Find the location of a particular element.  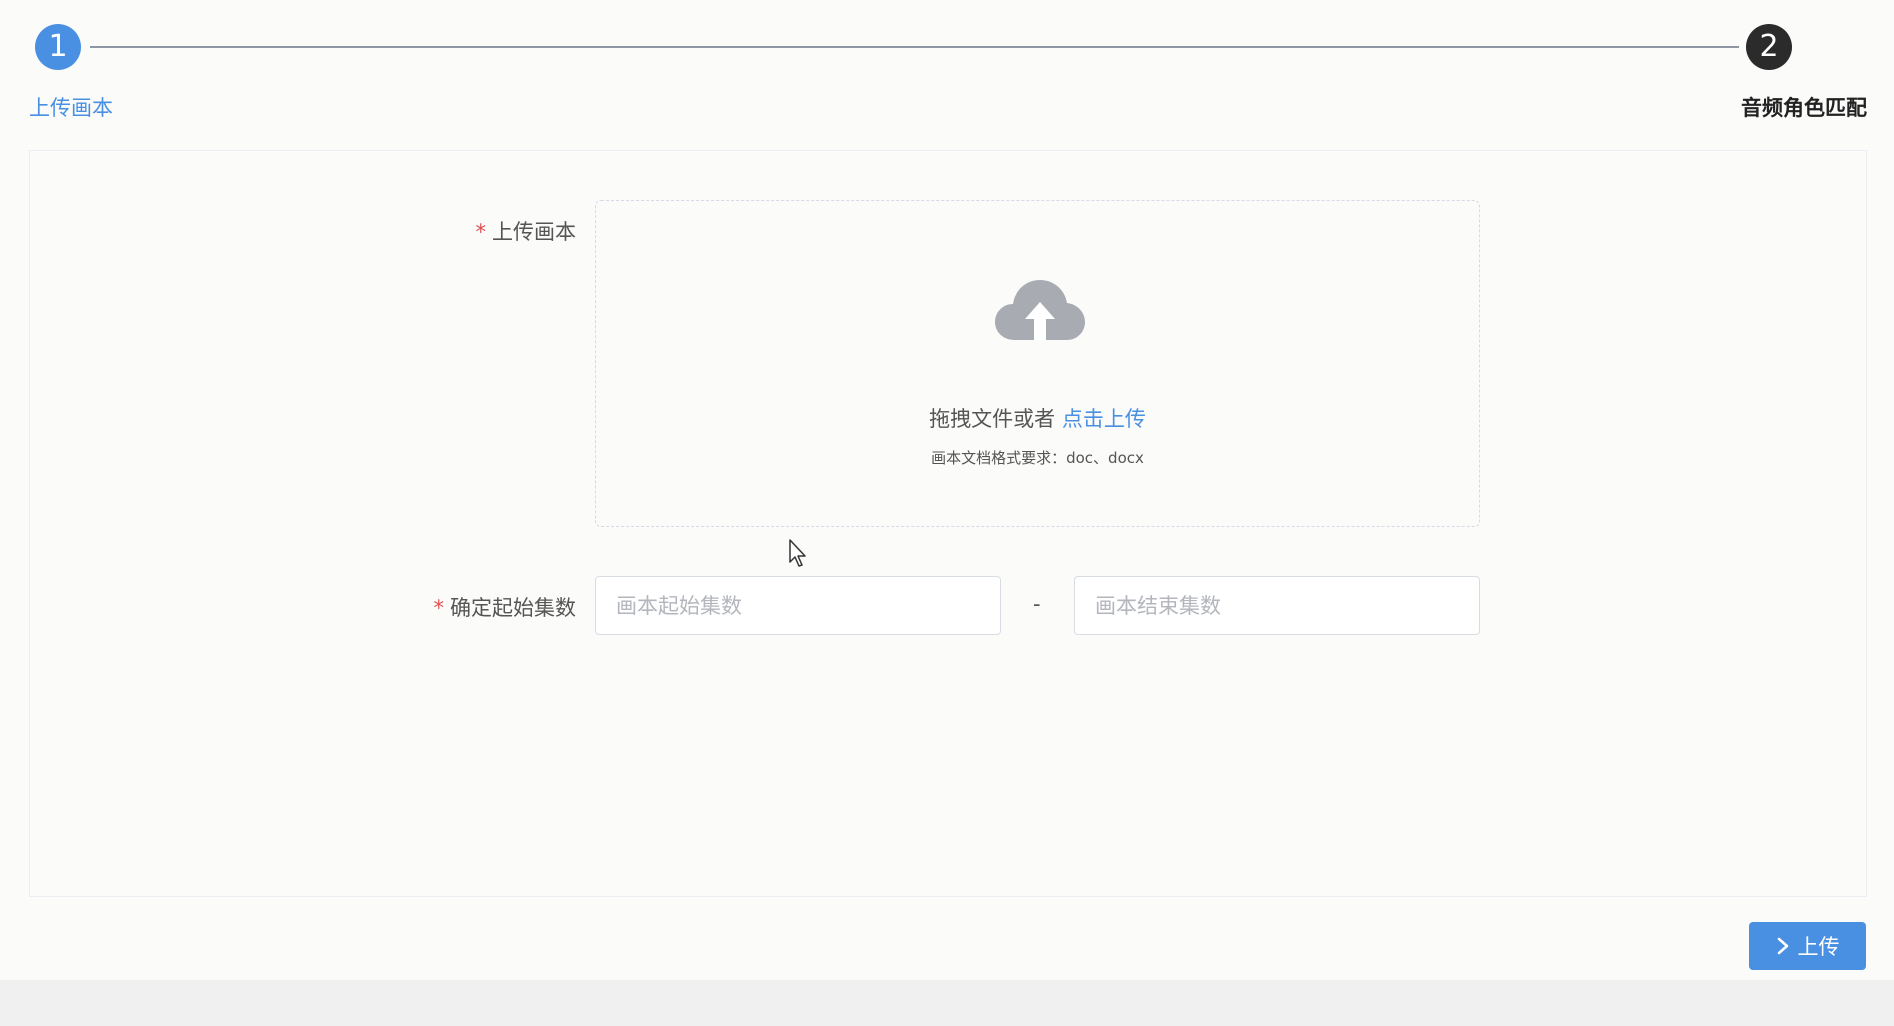

range-label: * 确定起始集数 is located at coordinates (505, 607).